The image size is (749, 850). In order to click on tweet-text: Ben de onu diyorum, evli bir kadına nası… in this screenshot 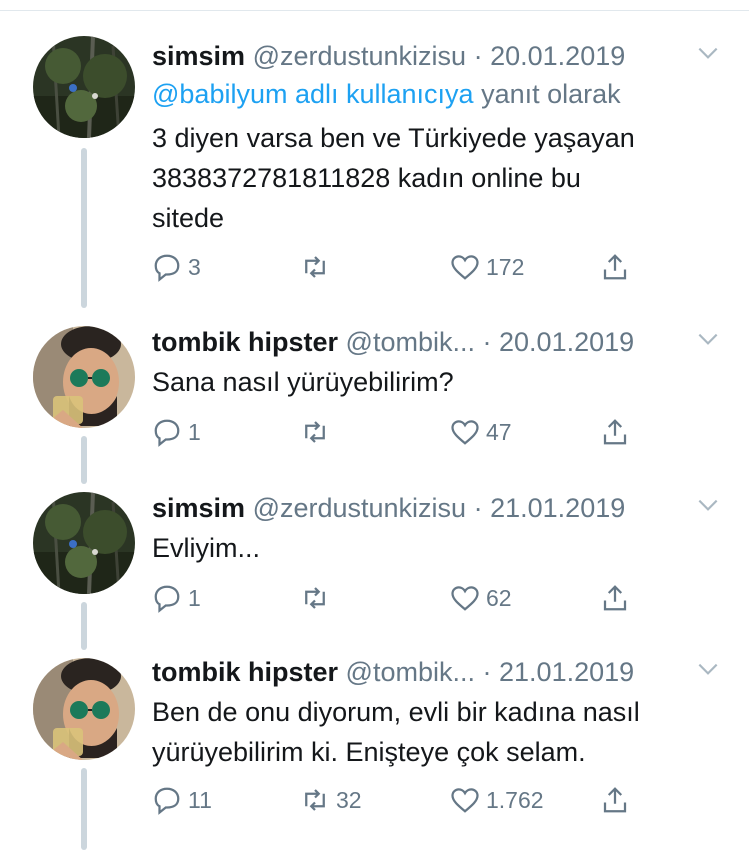, I will do `click(432, 732)`.